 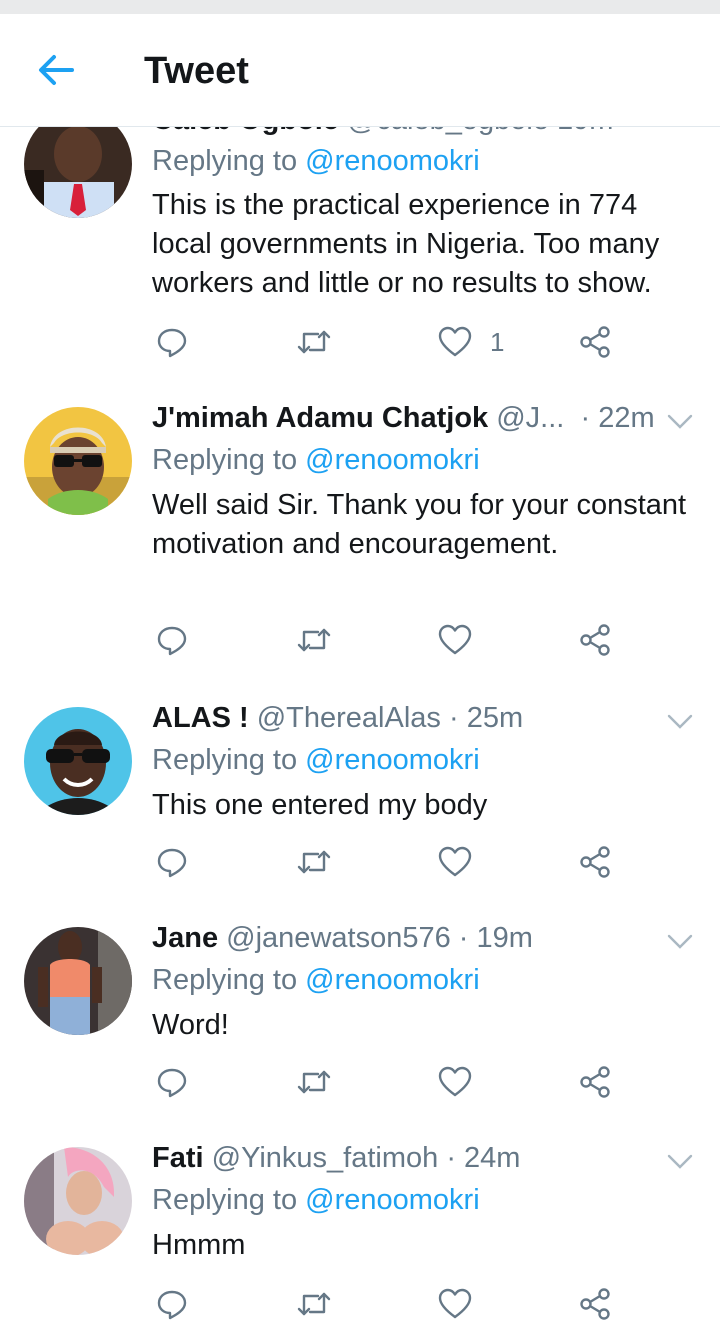 I want to click on tweet-text: This one entered my body, so click(x=320, y=805).